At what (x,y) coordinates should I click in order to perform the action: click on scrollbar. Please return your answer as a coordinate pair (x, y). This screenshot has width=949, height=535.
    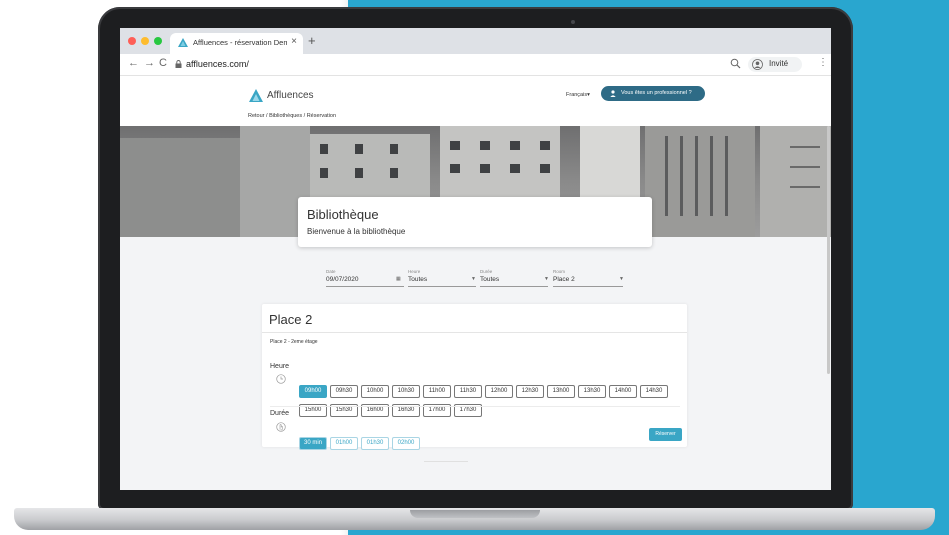
    Looking at the image, I should click on (828, 250).